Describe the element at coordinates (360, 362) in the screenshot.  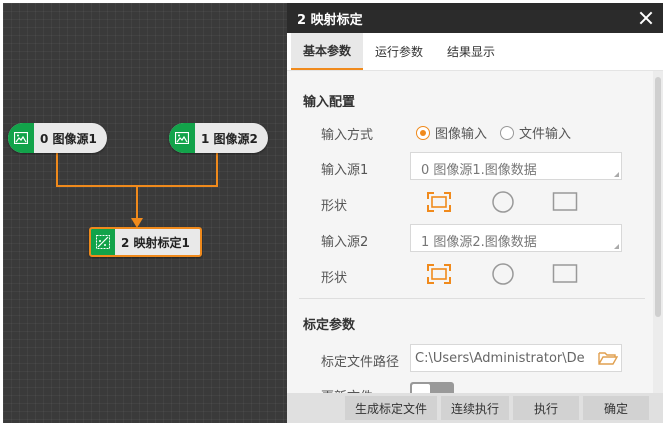
I see `file-path-label: 标定文件路径` at that location.